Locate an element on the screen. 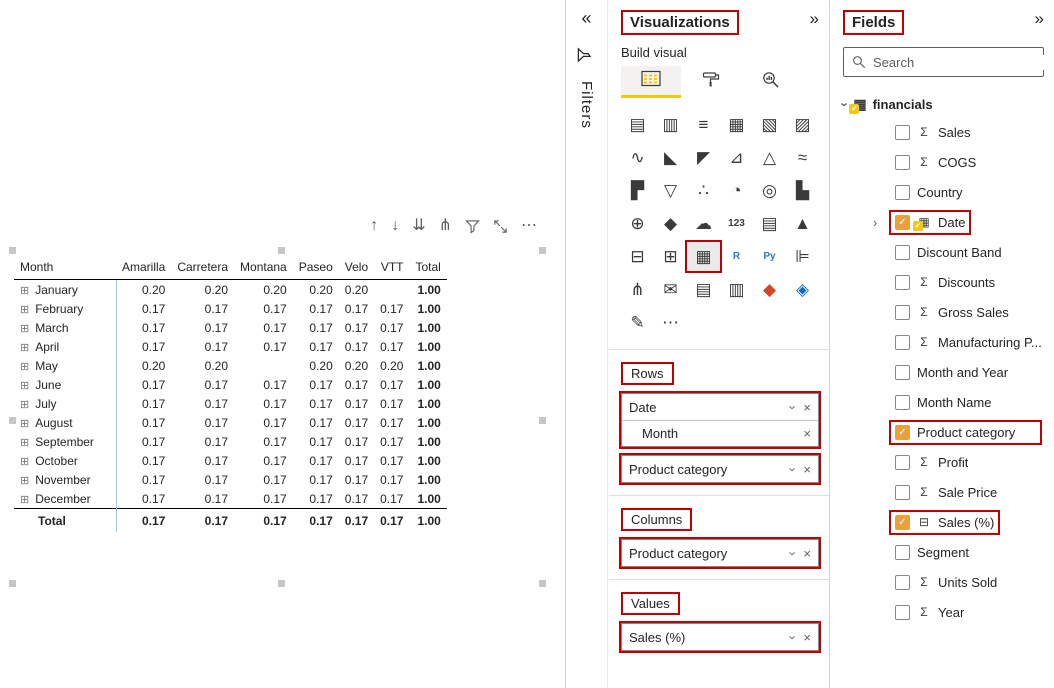  visual-type-line-chart: ∿ is located at coordinates (637, 157).